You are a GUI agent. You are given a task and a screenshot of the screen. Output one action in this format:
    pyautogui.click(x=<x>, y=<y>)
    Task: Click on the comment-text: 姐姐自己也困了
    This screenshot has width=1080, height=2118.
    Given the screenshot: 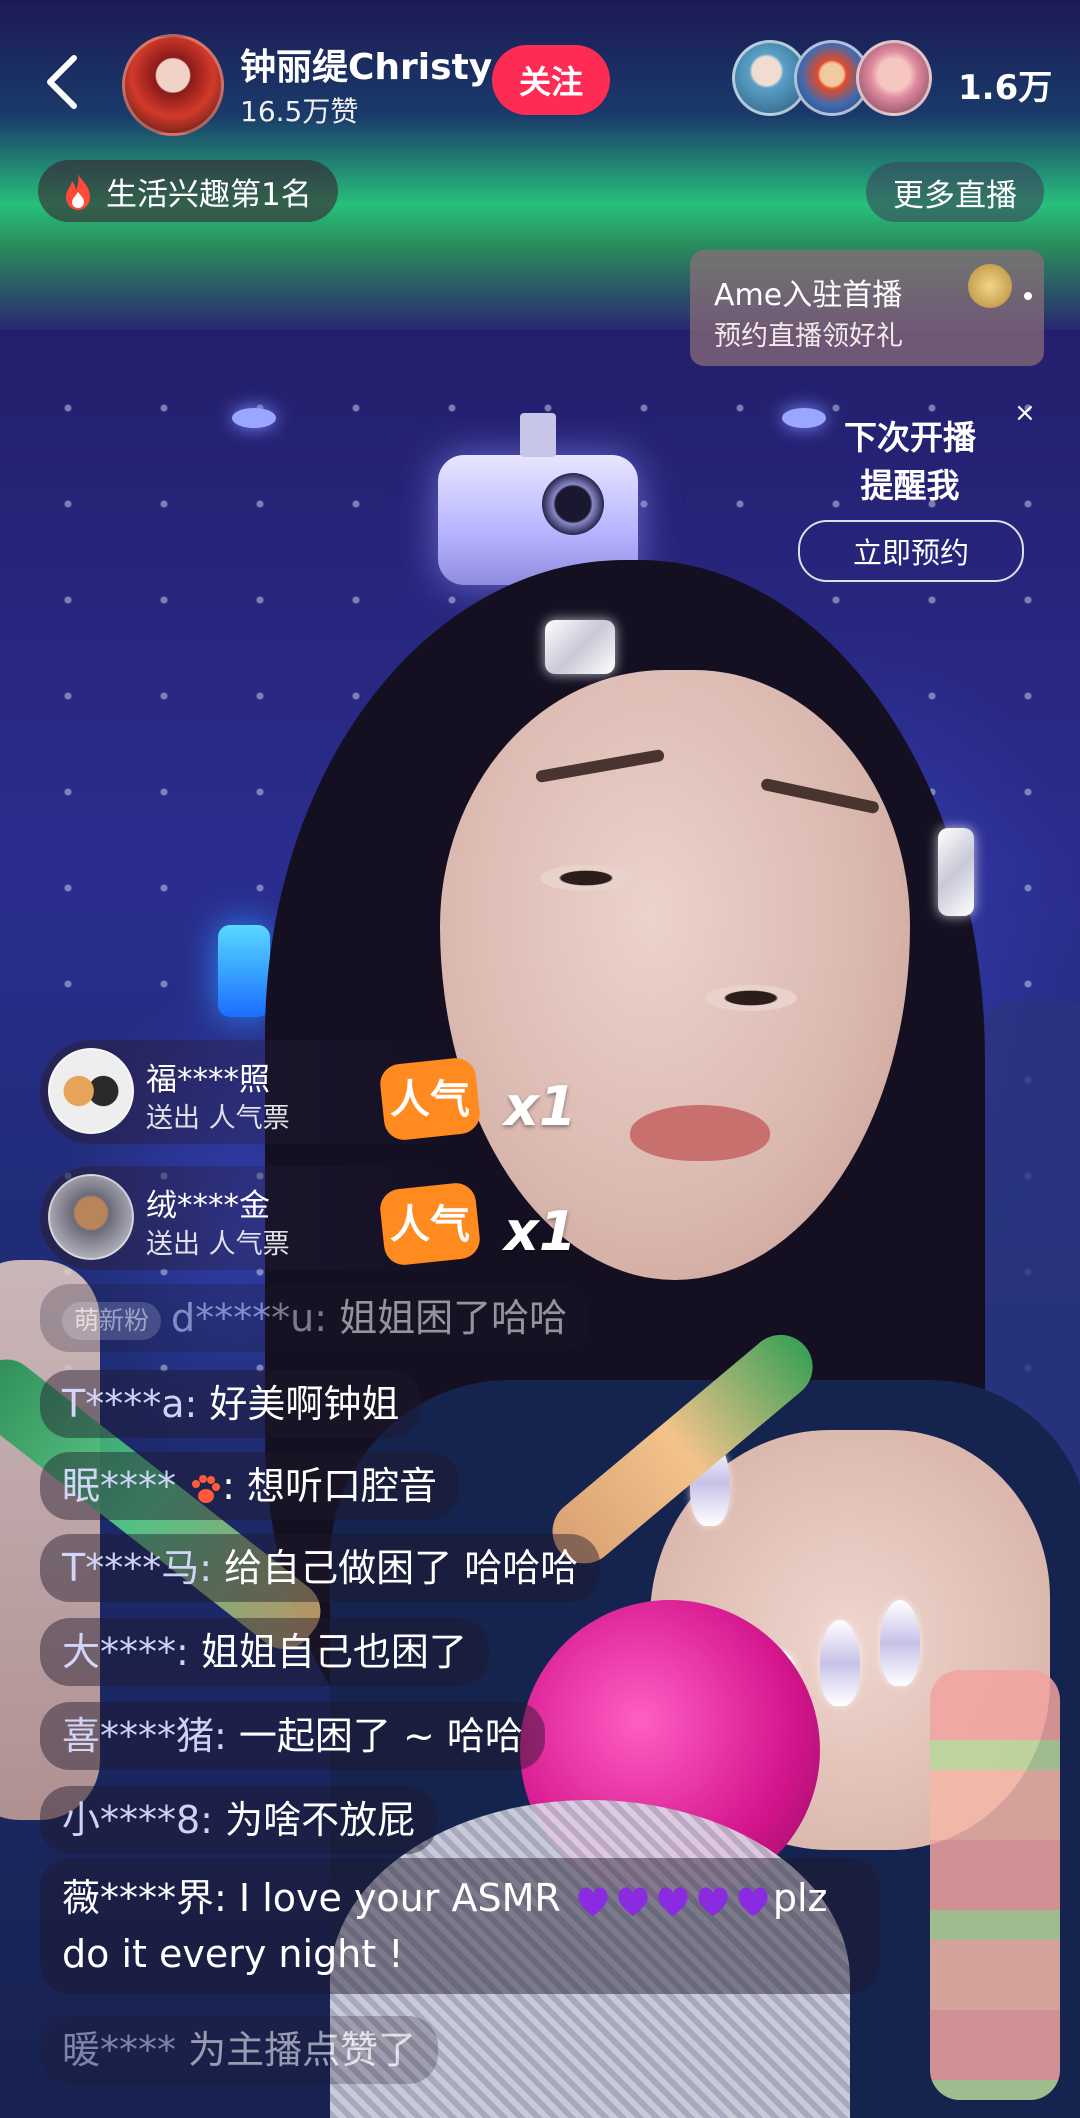 What is the action you would take?
    pyautogui.click(x=333, y=1652)
    